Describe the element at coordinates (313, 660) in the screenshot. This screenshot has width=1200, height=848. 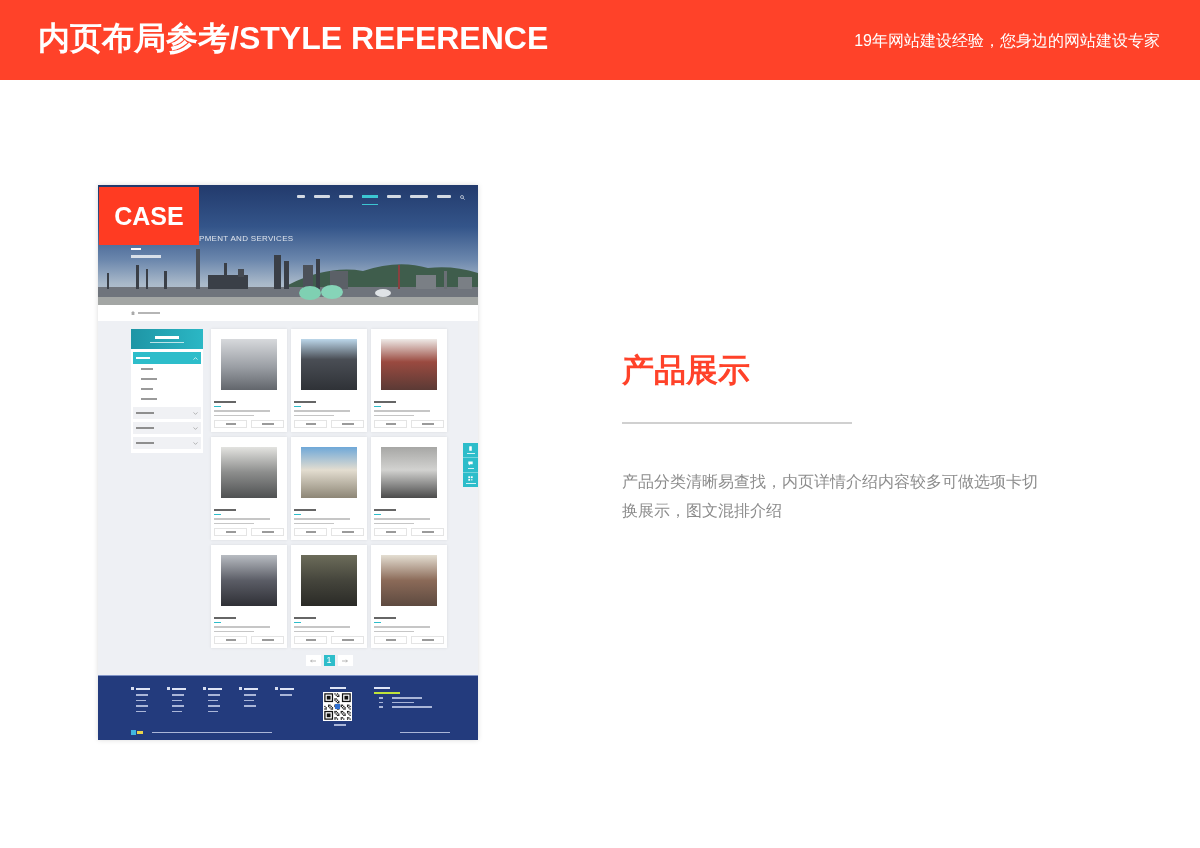
I see `arrow-left-icon` at that location.